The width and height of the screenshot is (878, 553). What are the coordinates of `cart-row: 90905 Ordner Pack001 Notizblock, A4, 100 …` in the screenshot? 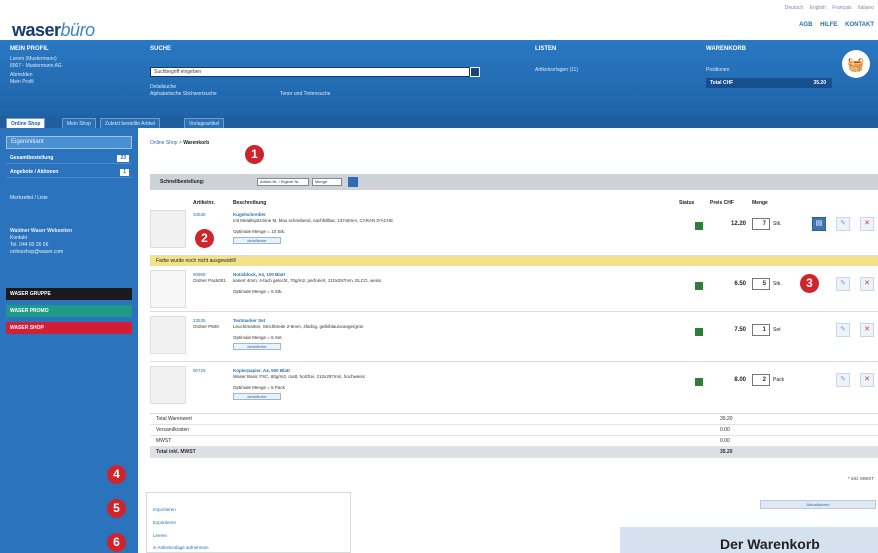 It's located at (514, 290).